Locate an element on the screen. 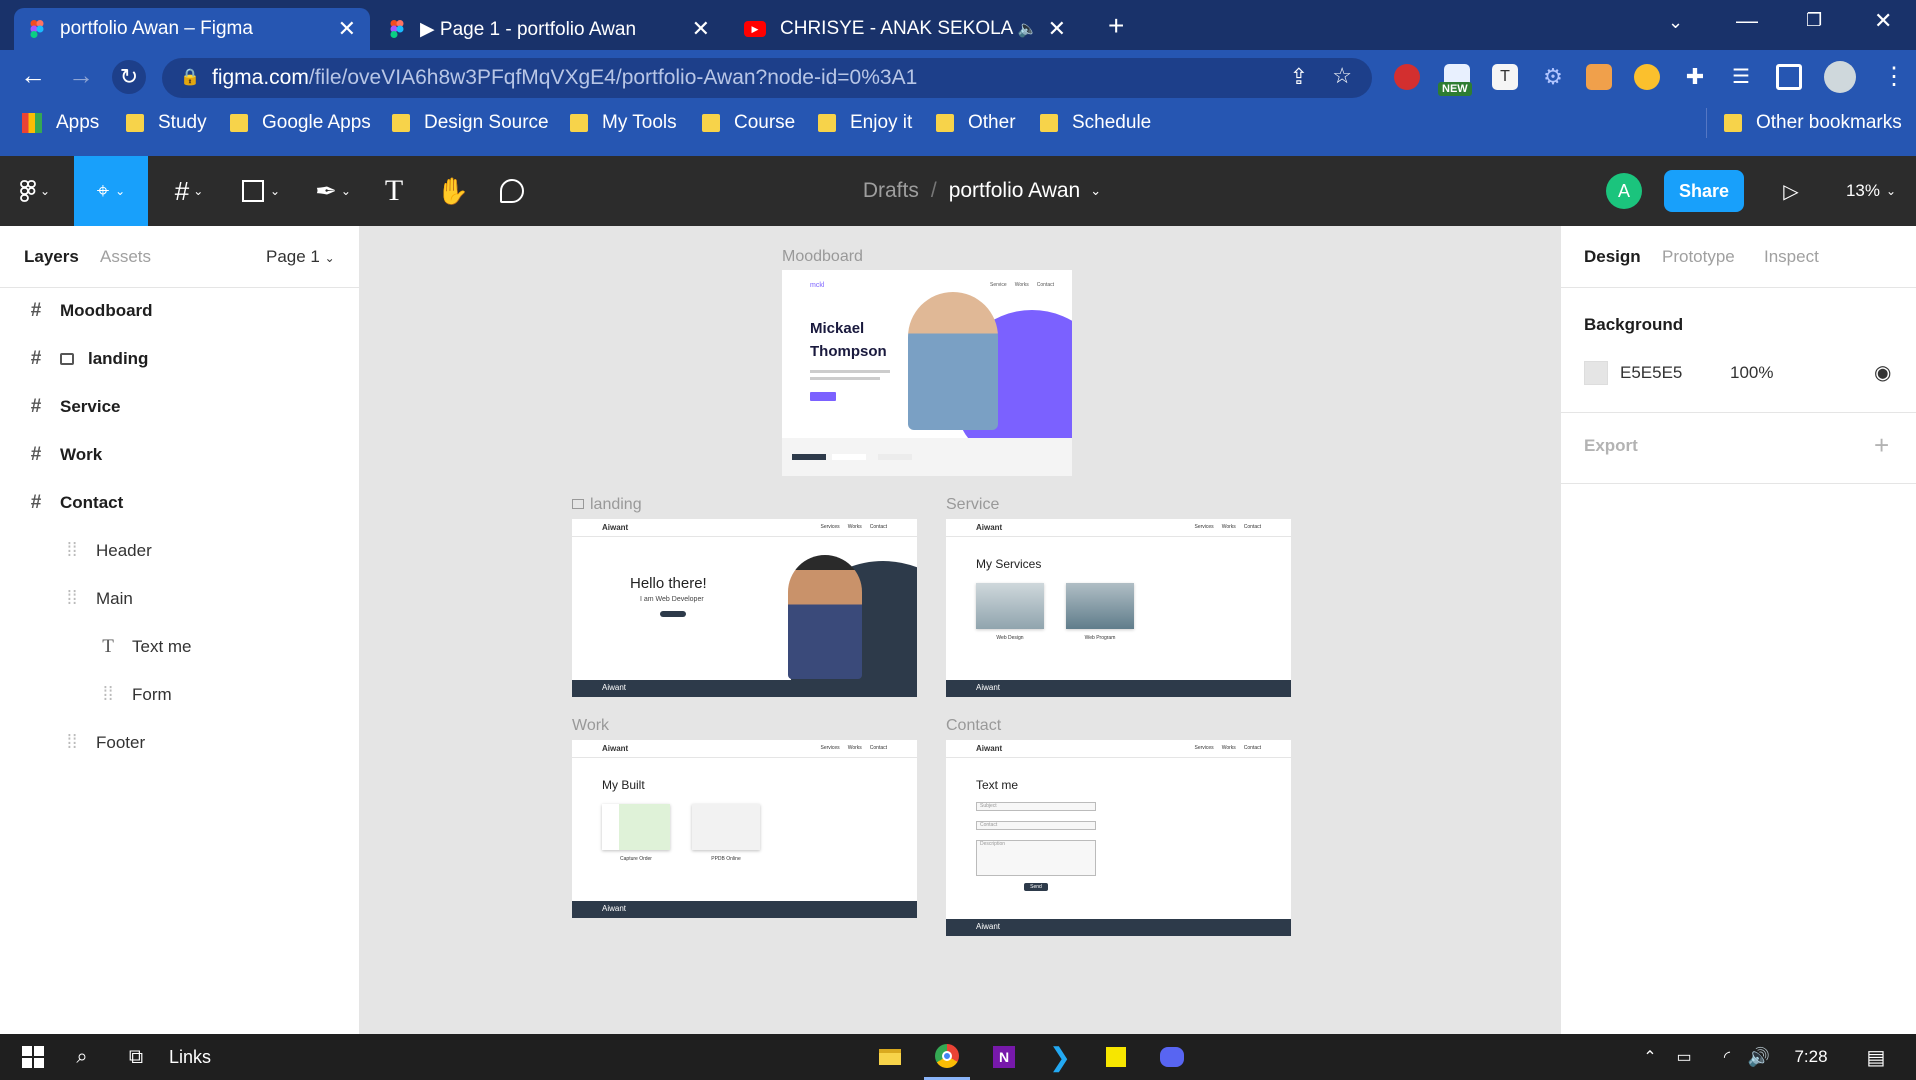  present-button: ▷ is located at coordinates (1791, 191).